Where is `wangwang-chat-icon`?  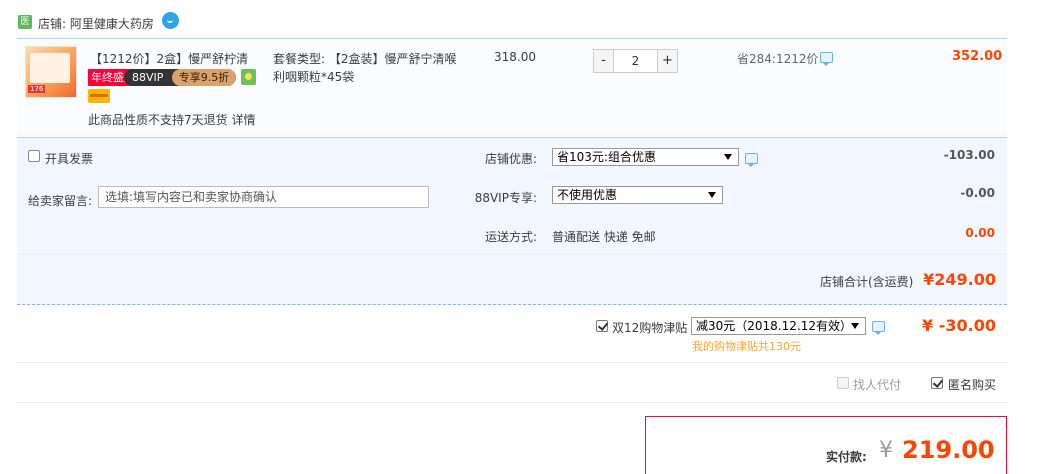 wangwang-chat-icon is located at coordinates (170, 20).